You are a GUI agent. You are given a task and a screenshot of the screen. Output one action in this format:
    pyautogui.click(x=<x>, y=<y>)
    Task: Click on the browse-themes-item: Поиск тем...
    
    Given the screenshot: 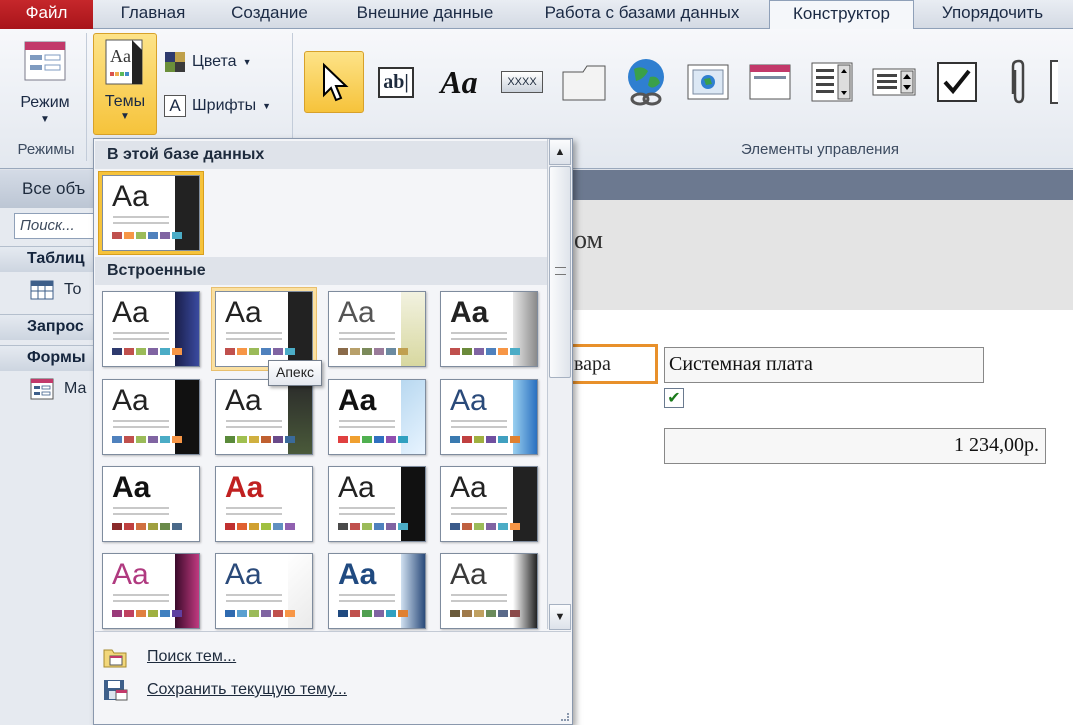 What is the action you would take?
    pyautogui.click(x=333, y=657)
    